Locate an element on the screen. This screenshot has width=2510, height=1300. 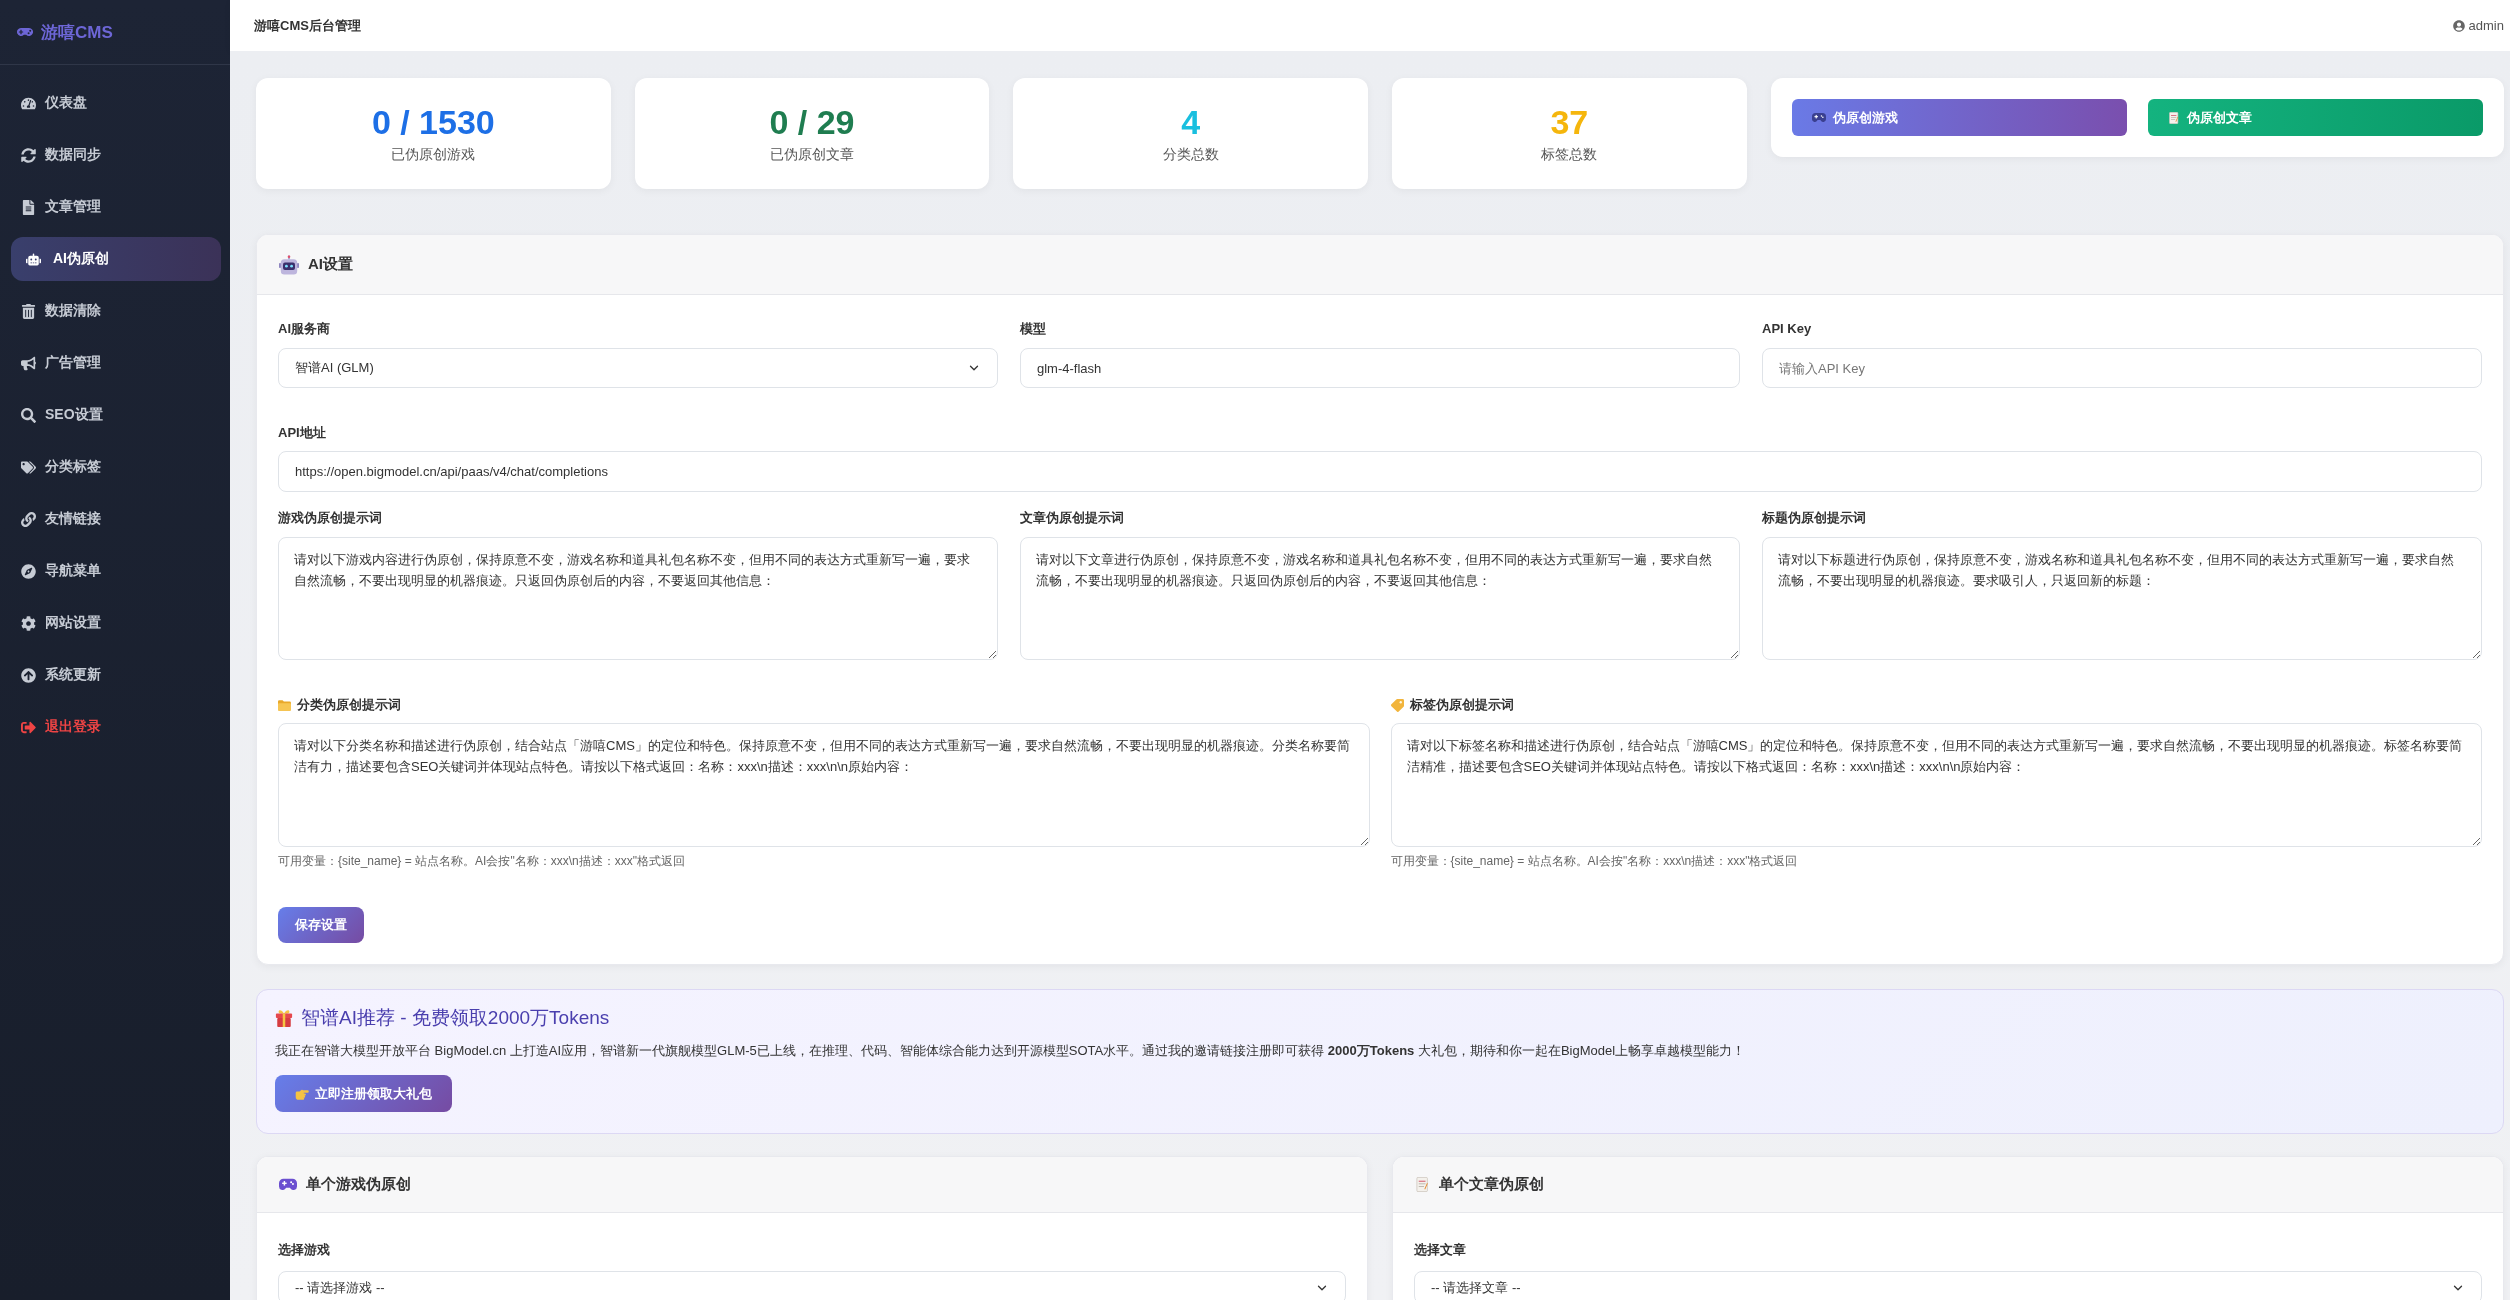
stat-label: 已伪原创文章 is located at coordinates (812, 154).